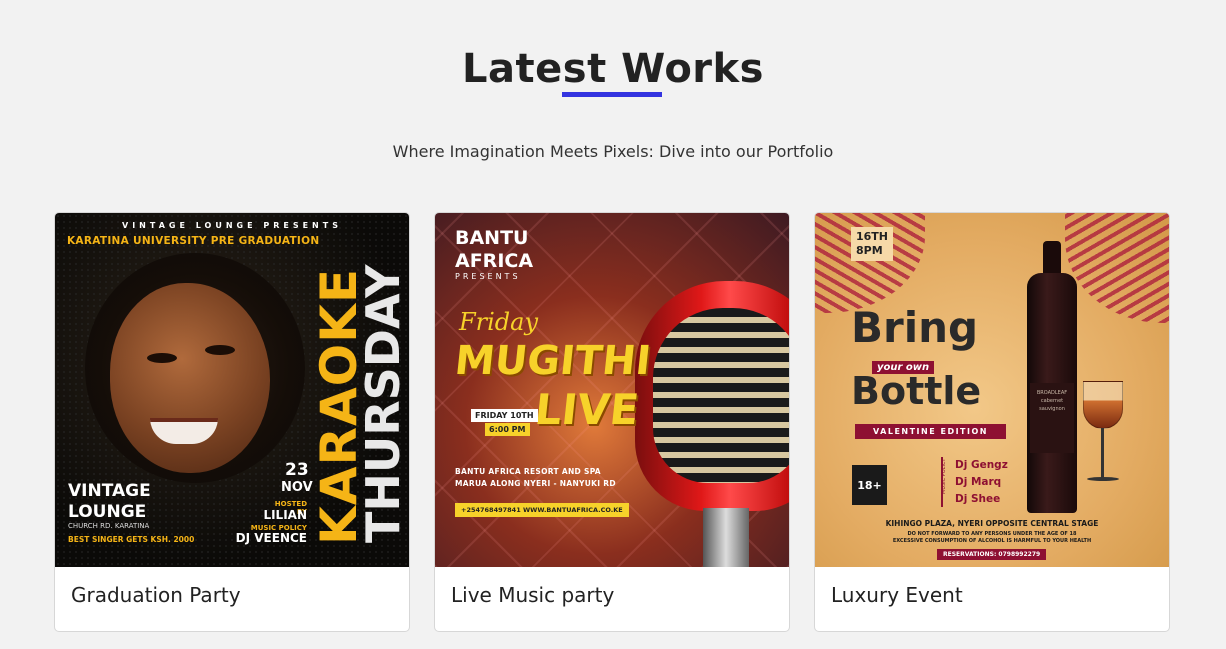 This screenshot has width=1226, height=649. Describe the element at coordinates (109, 526) in the screenshot. I see `poster-address: CHURCH RD. KARATINA` at that location.